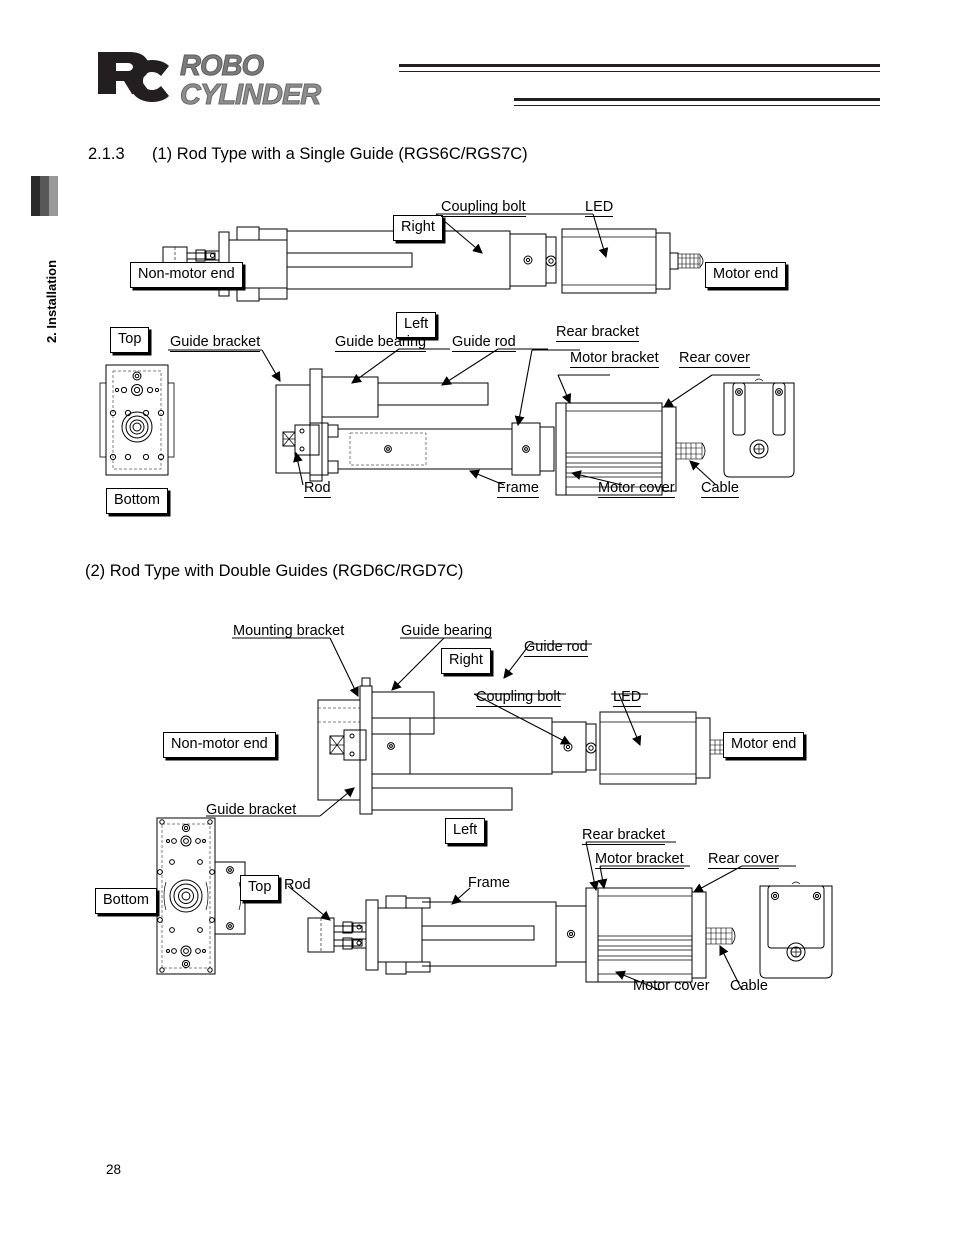  I want to click on header-rule-bottom-thick, so click(697, 99).